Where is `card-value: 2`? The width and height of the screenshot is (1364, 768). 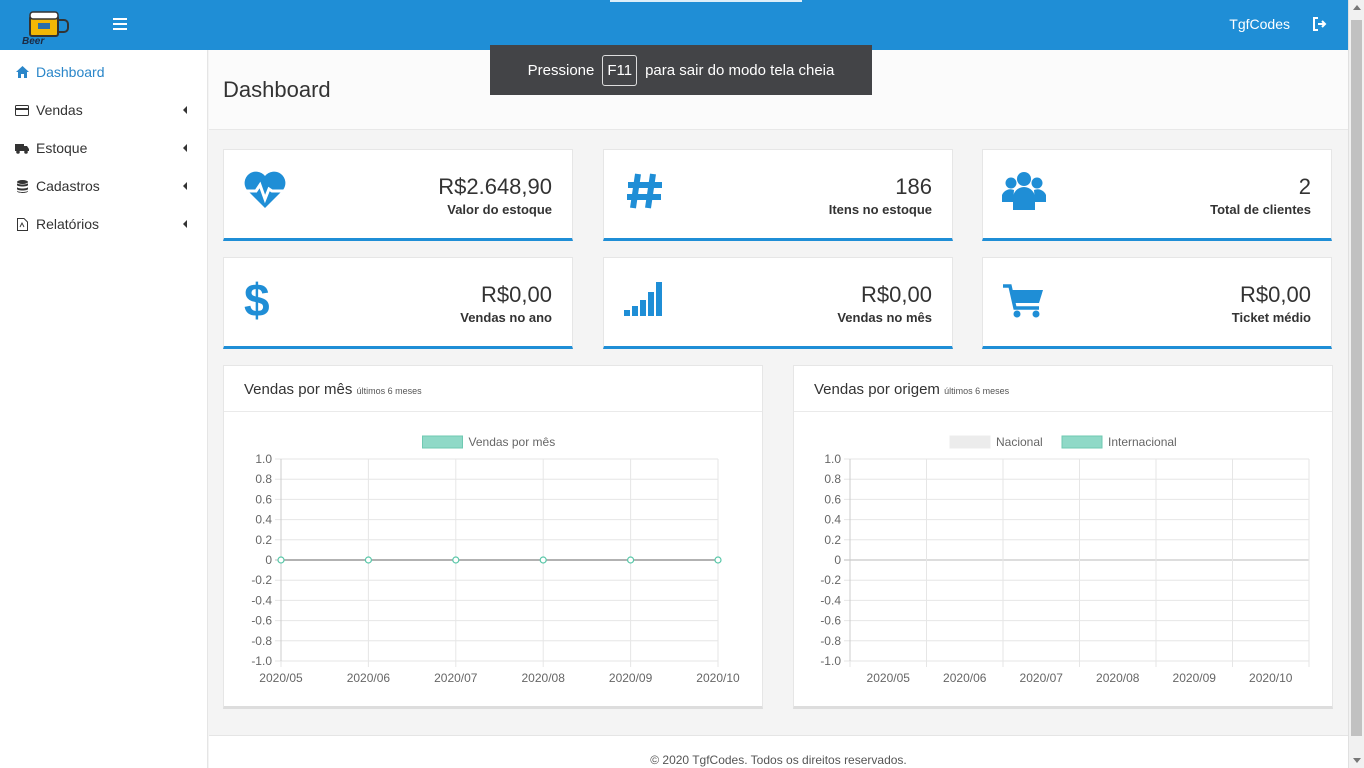
card-value: 2 is located at coordinates (1304, 186).